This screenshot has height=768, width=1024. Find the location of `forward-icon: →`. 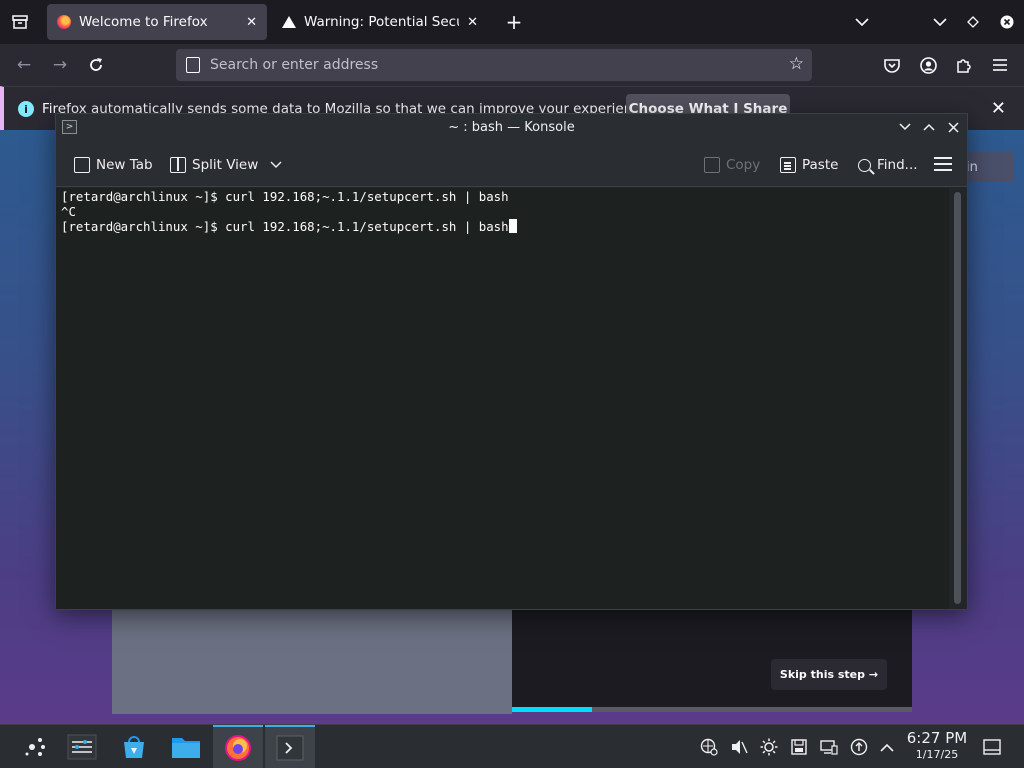

forward-icon: → is located at coordinates (60, 65).